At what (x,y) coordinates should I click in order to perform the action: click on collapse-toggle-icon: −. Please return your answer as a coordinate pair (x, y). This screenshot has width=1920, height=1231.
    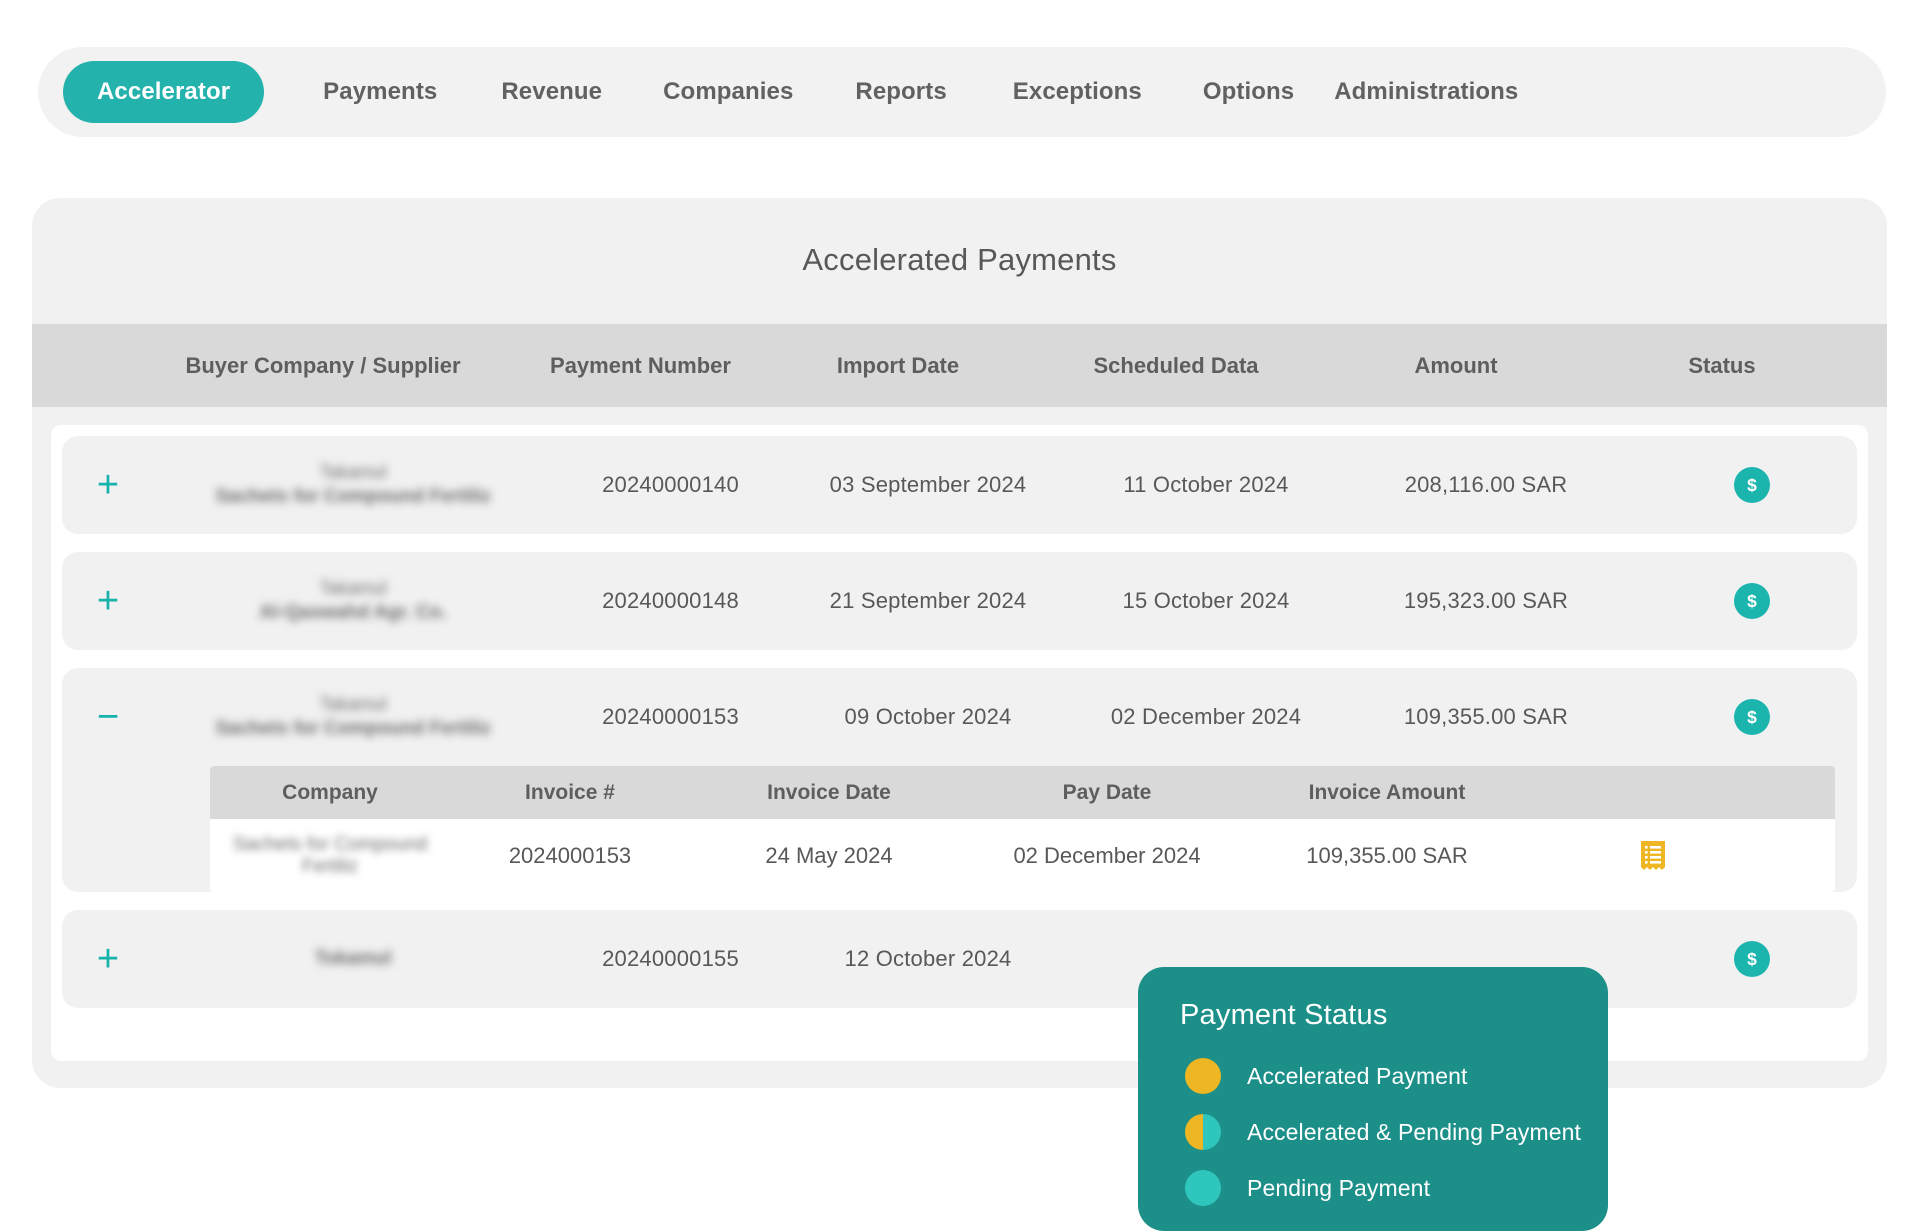
    Looking at the image, I should click on (108, 717).